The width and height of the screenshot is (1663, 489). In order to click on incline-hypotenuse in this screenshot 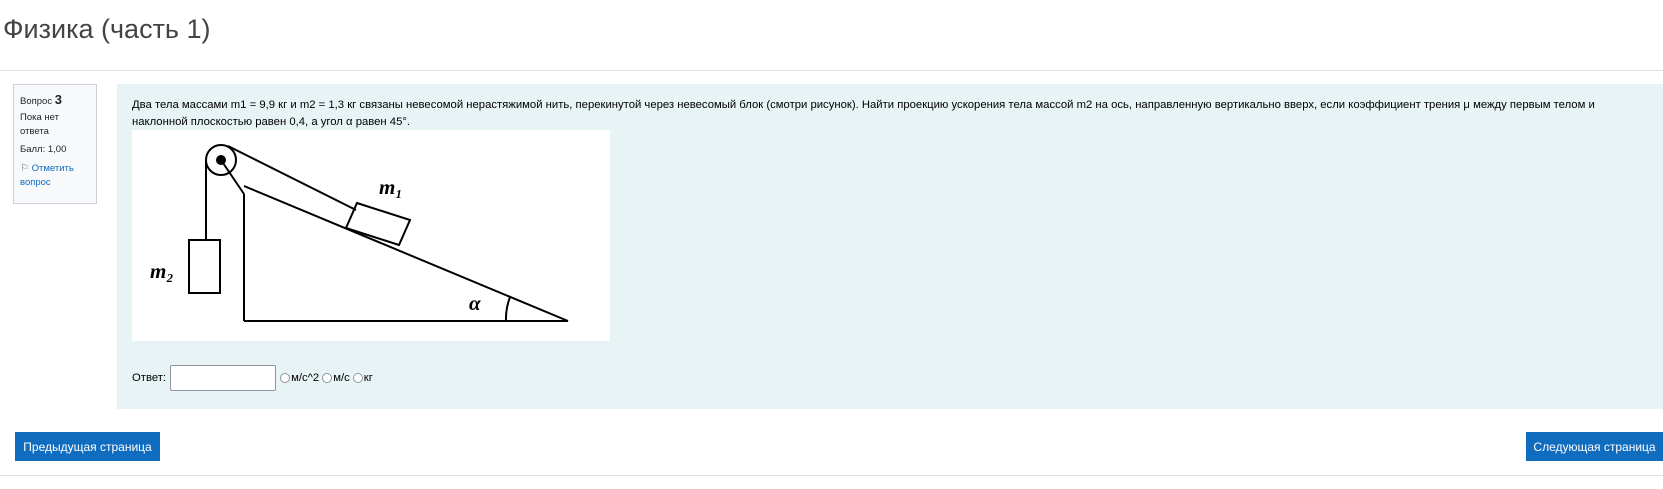, I will do `click(406, 253)`.